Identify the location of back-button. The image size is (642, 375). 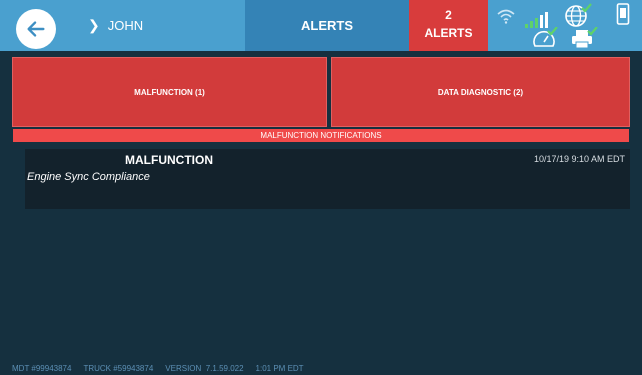
(36, 29).